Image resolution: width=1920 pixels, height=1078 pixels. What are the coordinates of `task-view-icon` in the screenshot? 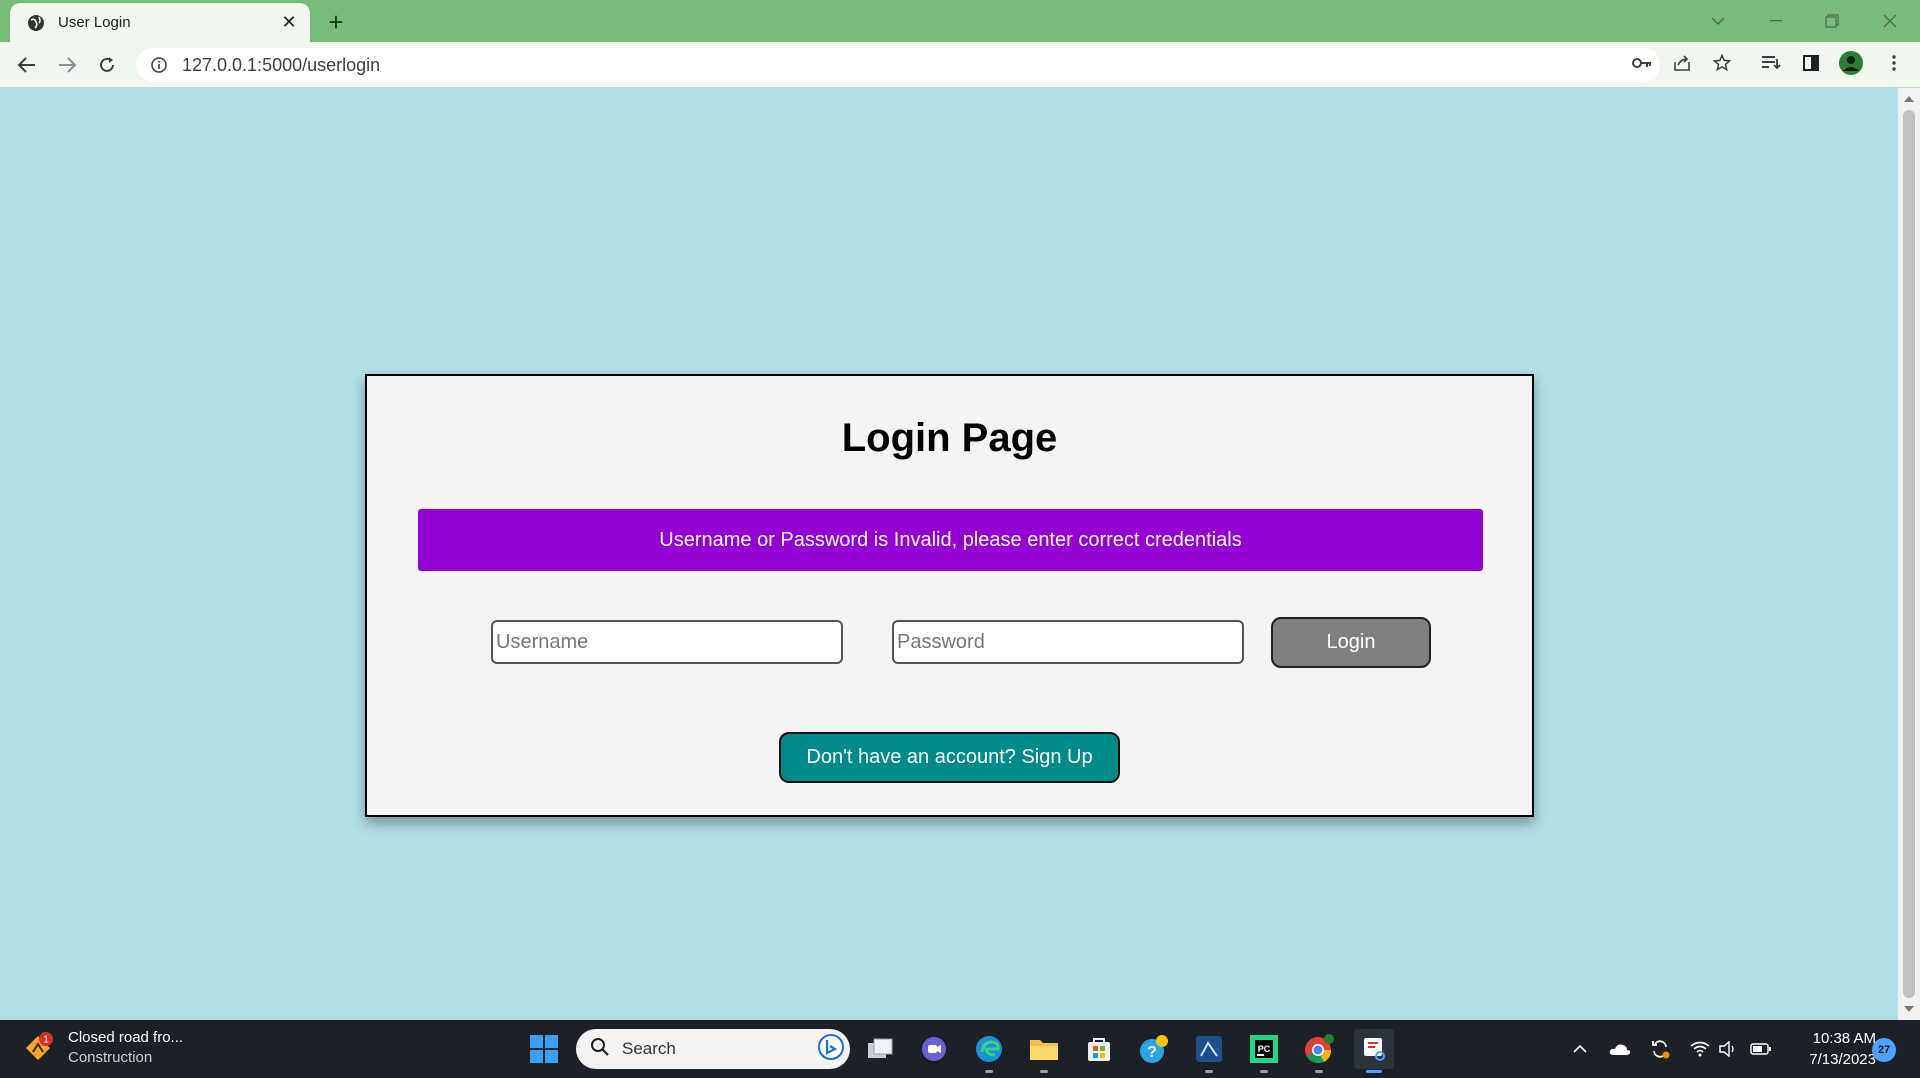 It's located at (880, 1049).